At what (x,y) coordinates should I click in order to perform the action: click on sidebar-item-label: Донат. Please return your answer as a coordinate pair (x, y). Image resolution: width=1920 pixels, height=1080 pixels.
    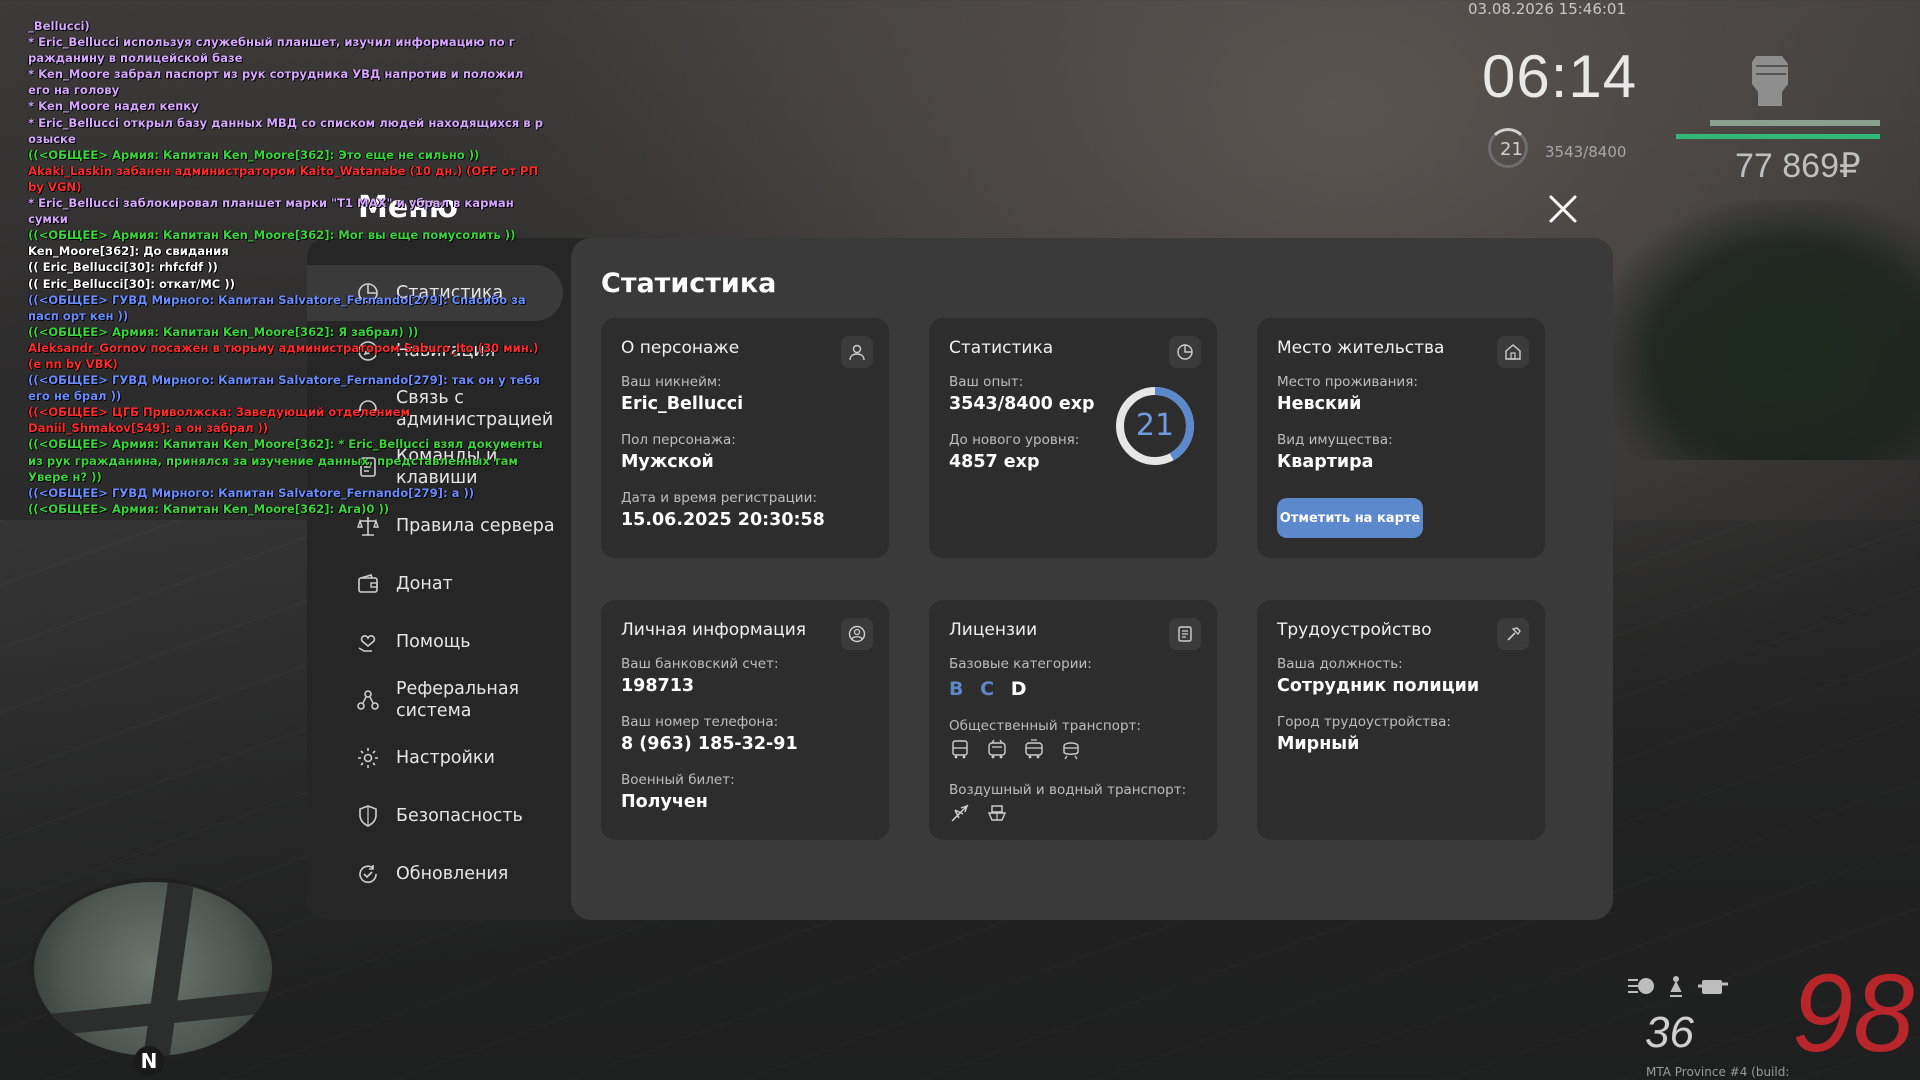
    Looking at the image, I should click on (424, 584).